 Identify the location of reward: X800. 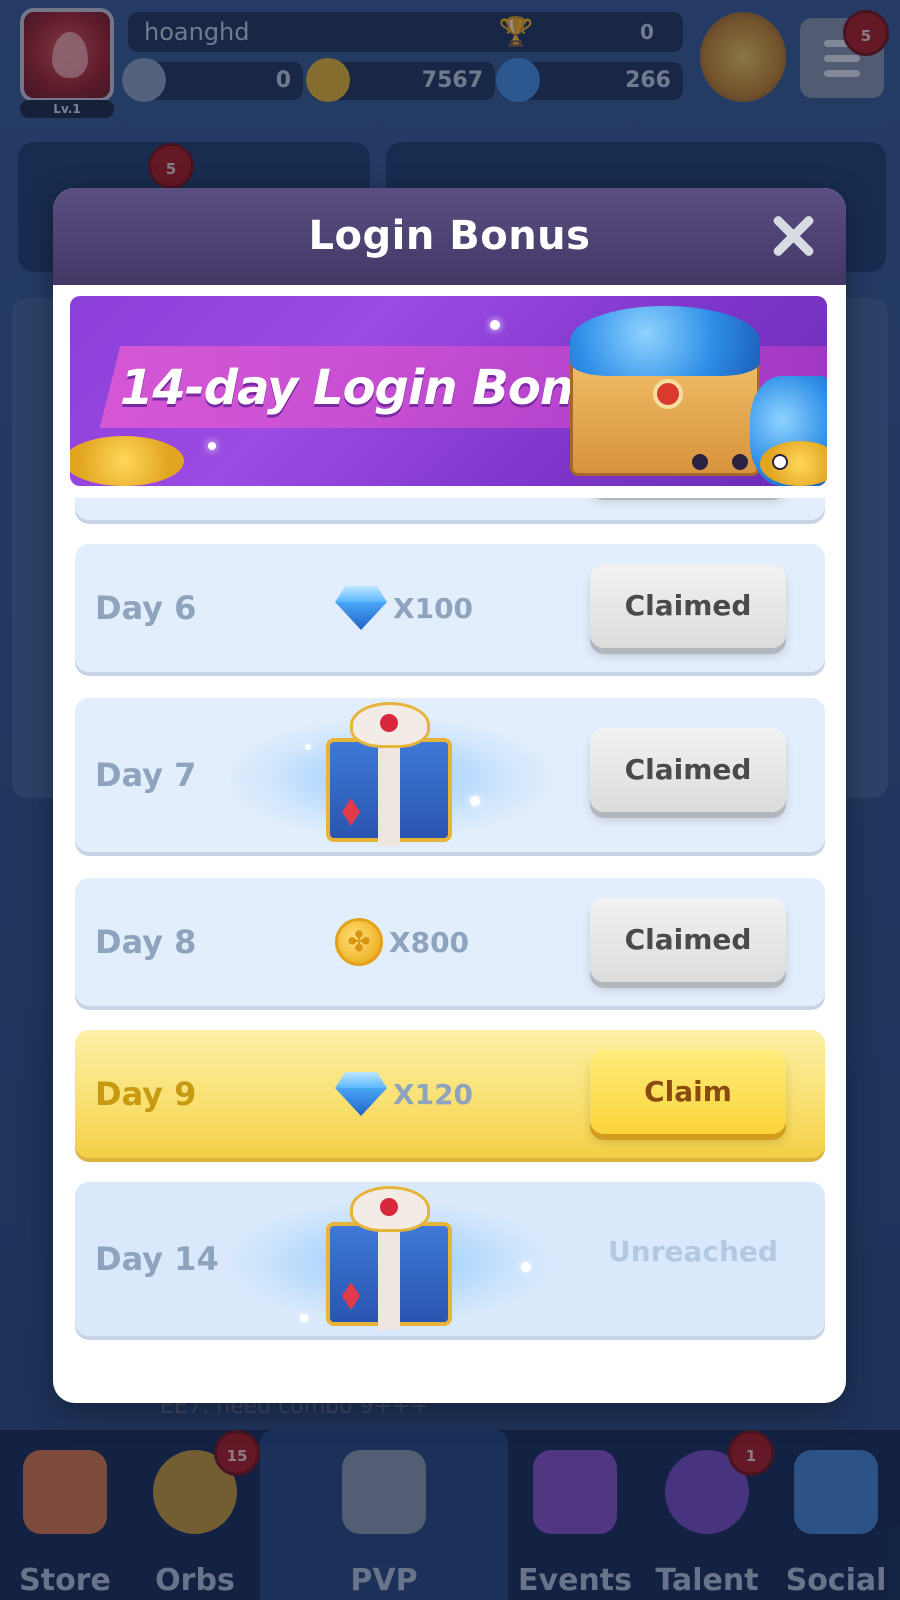
(415, 942).